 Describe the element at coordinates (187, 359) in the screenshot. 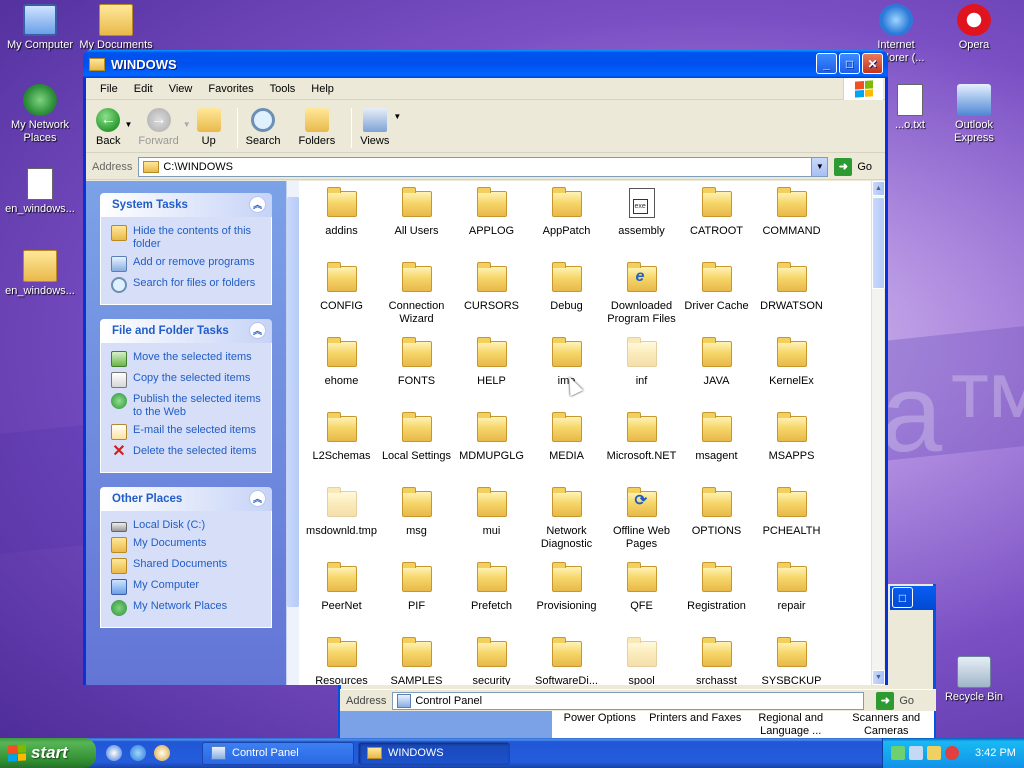

I see `task-move: Move the selected items` at that location.